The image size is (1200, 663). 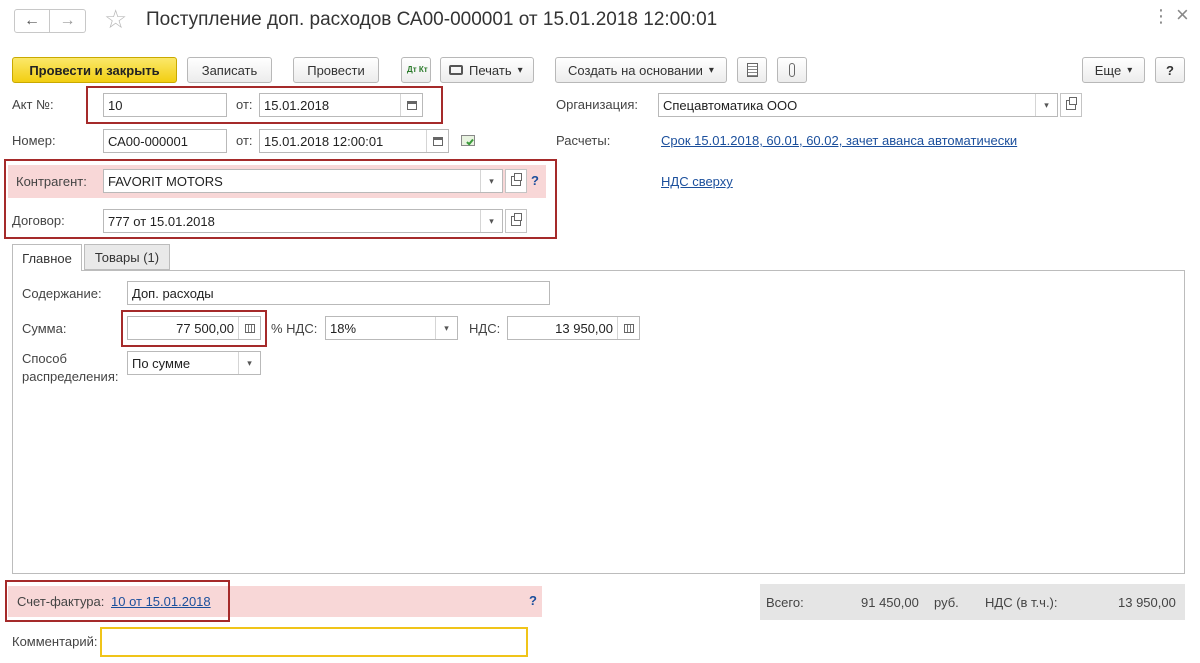 I want to click on printer-icon, so click(x=456, y=70).